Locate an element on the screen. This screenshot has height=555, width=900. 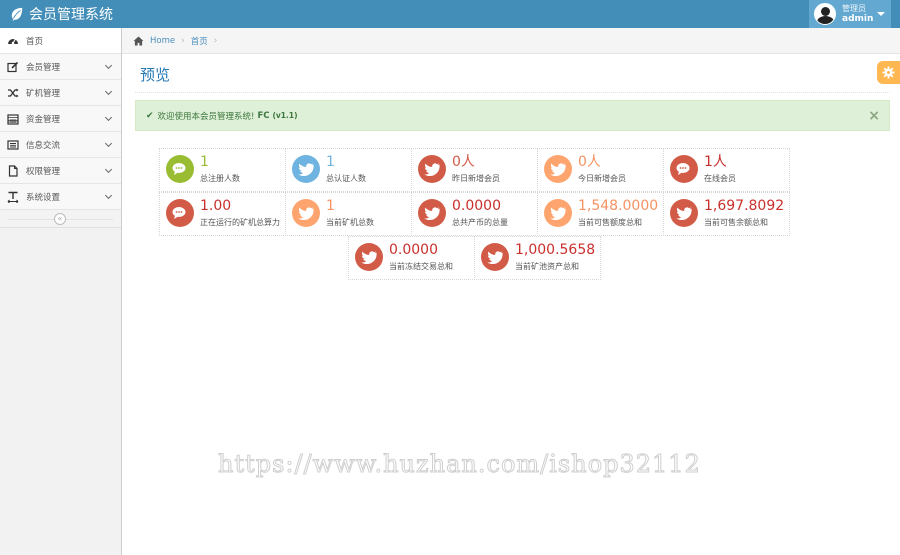
sidebar-collapse-bar: « is located at coordinates (60, 219).